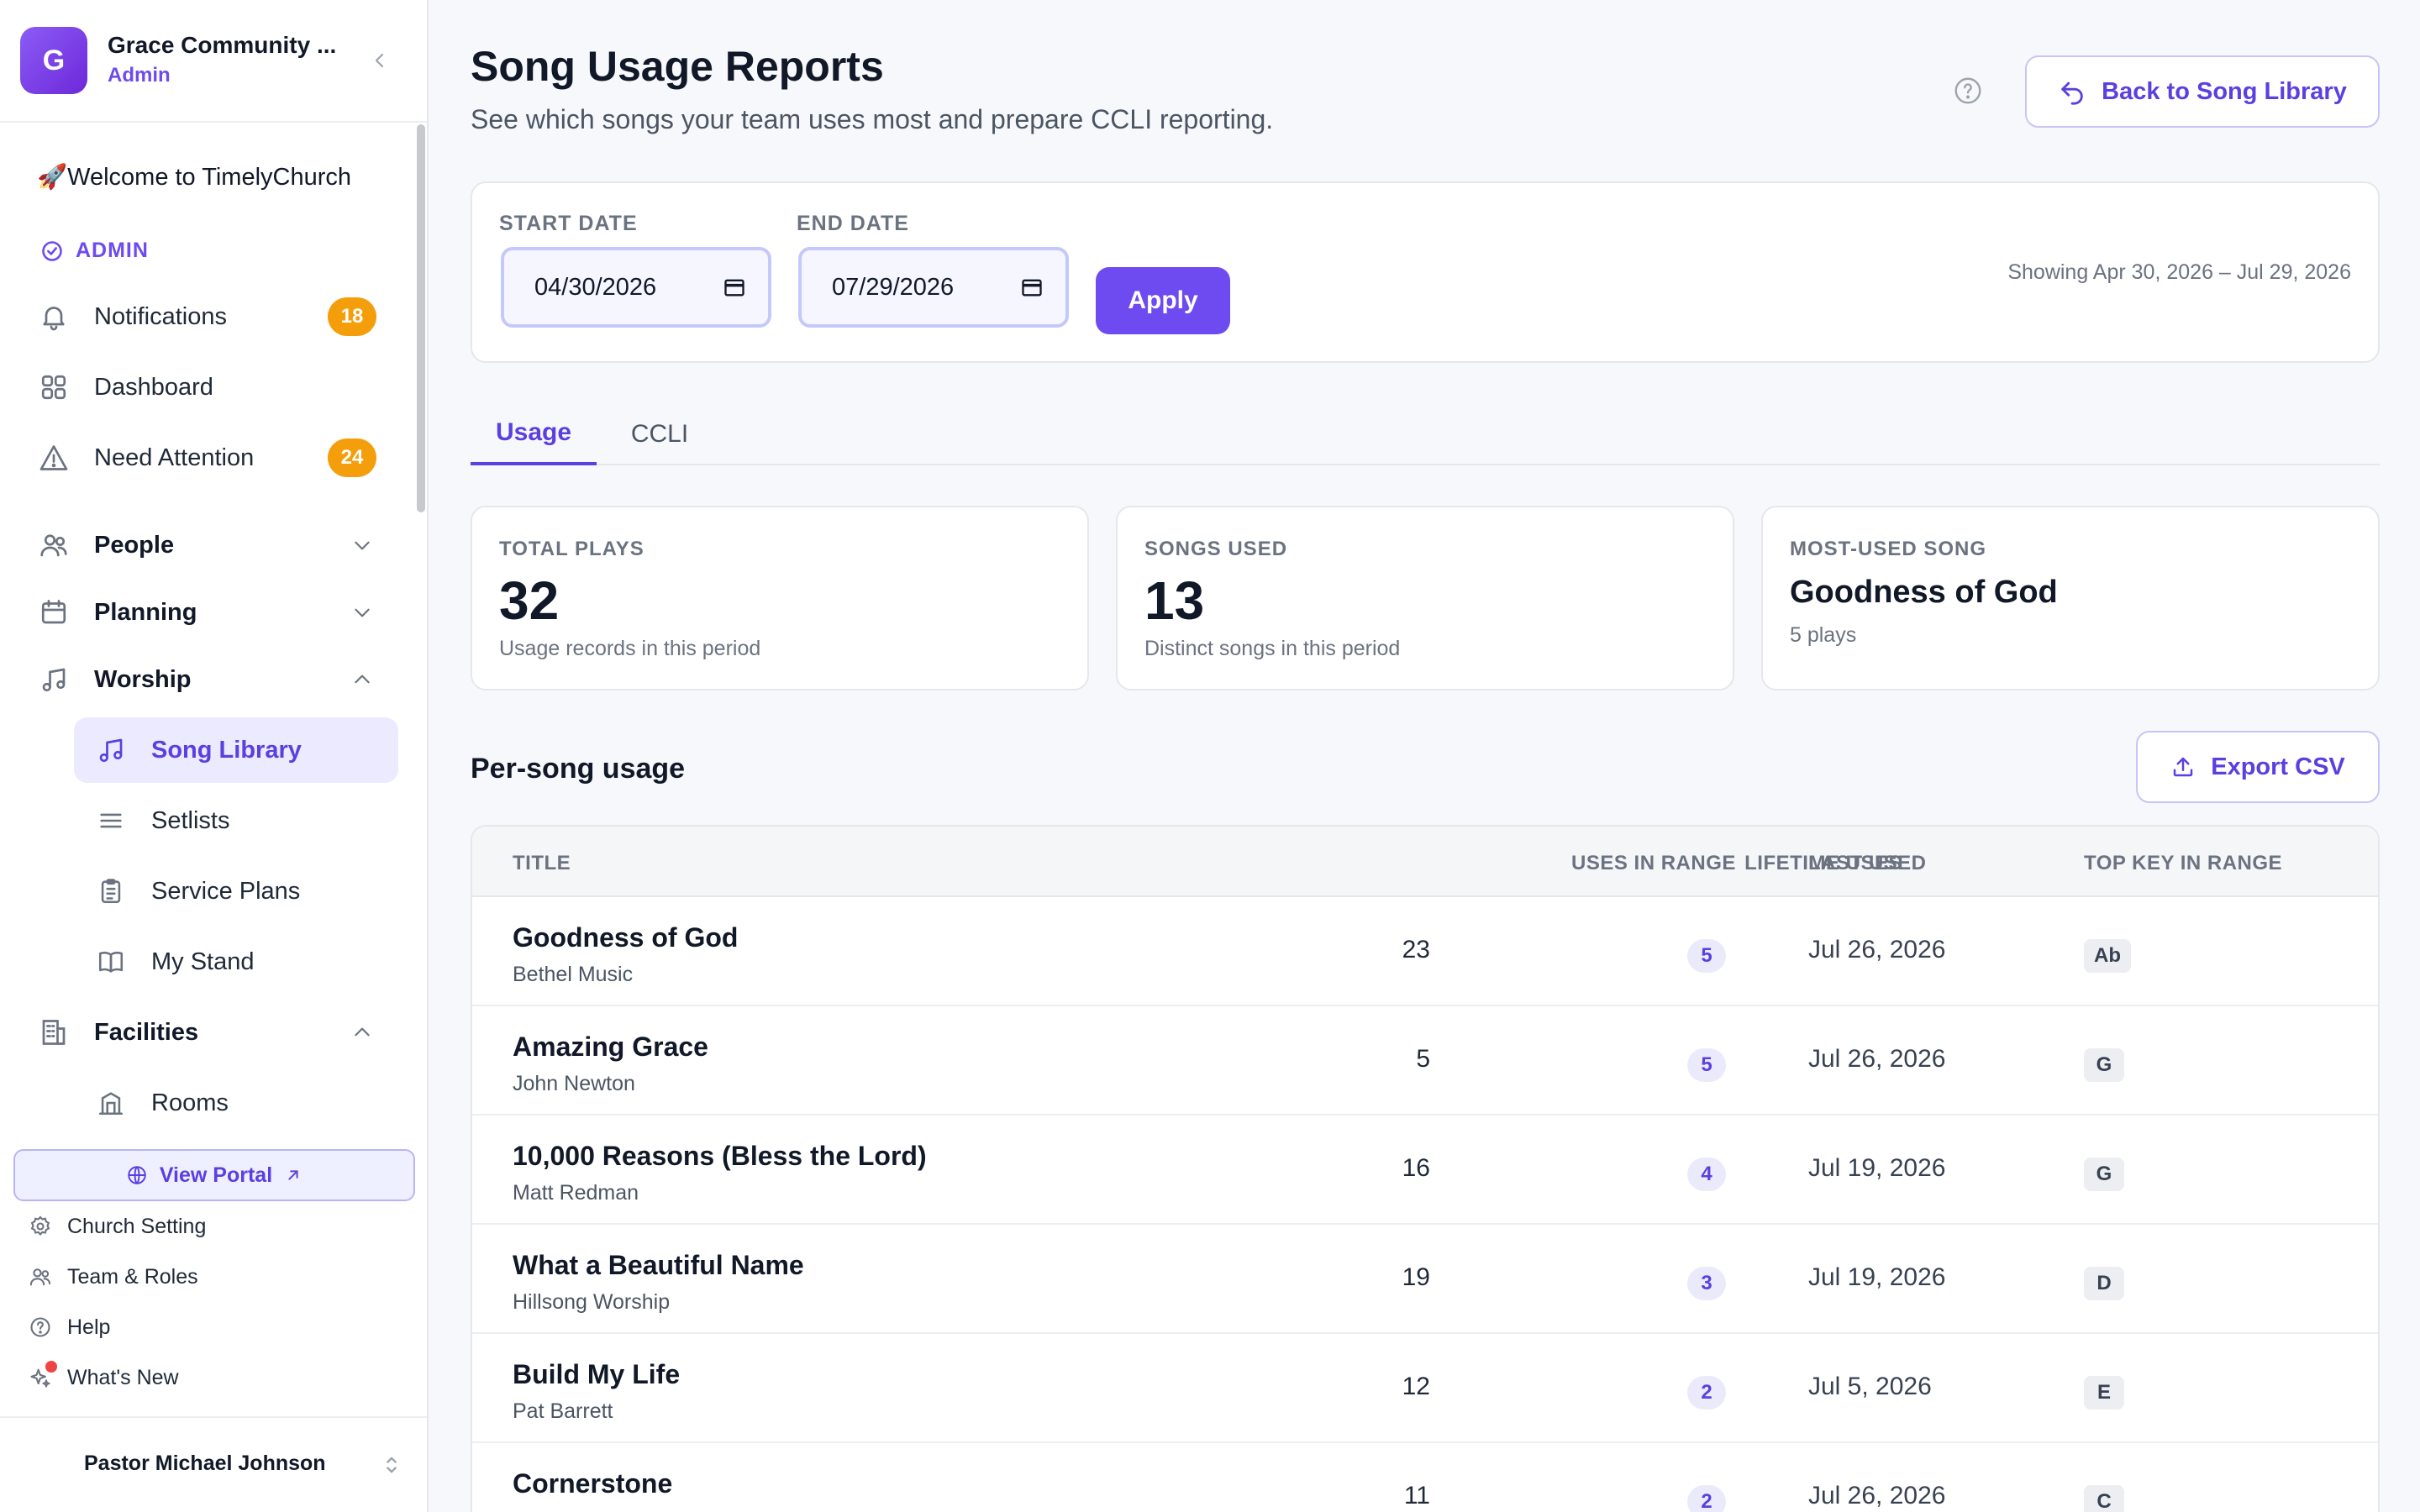 The height and width of the screenshot is (1512, 2420). What do you see at coordinates (362, 545) in the screenshot?
I see `chevron-down-icon` at bounding box center [362, 545].